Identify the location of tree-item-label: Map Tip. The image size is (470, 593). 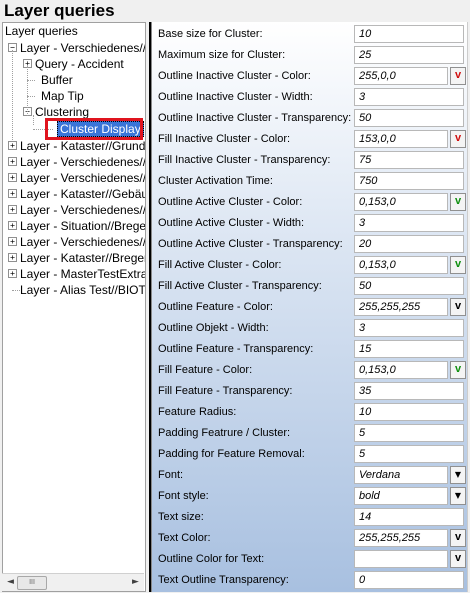
(62, 96).